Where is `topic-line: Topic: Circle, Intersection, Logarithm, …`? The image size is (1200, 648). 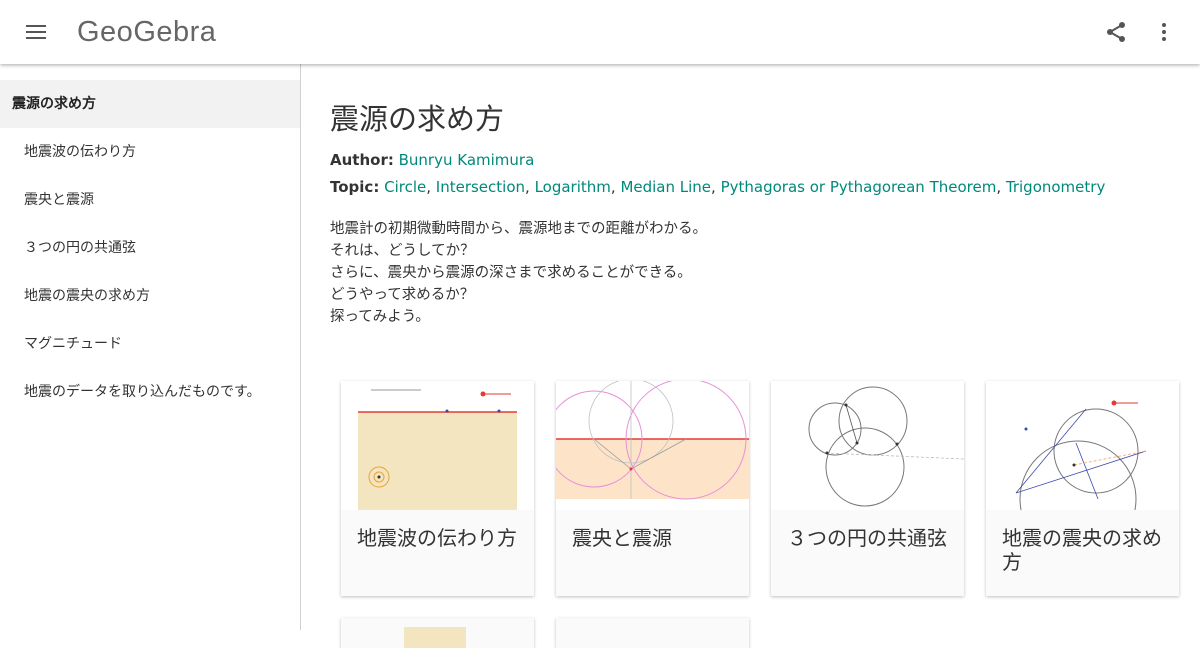
topic-line: Topic: Circle, Intersection, Logarithm, … is located at coordinates (718, 187).